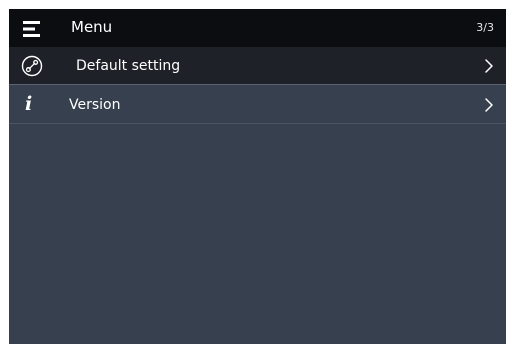 Image resolution: width=516 pixels, height=352 pixels. What do you see at coordinates (257, 105) in the screenshot?
I see `menu-item-version: i Version` at bounding box center [257, 105].